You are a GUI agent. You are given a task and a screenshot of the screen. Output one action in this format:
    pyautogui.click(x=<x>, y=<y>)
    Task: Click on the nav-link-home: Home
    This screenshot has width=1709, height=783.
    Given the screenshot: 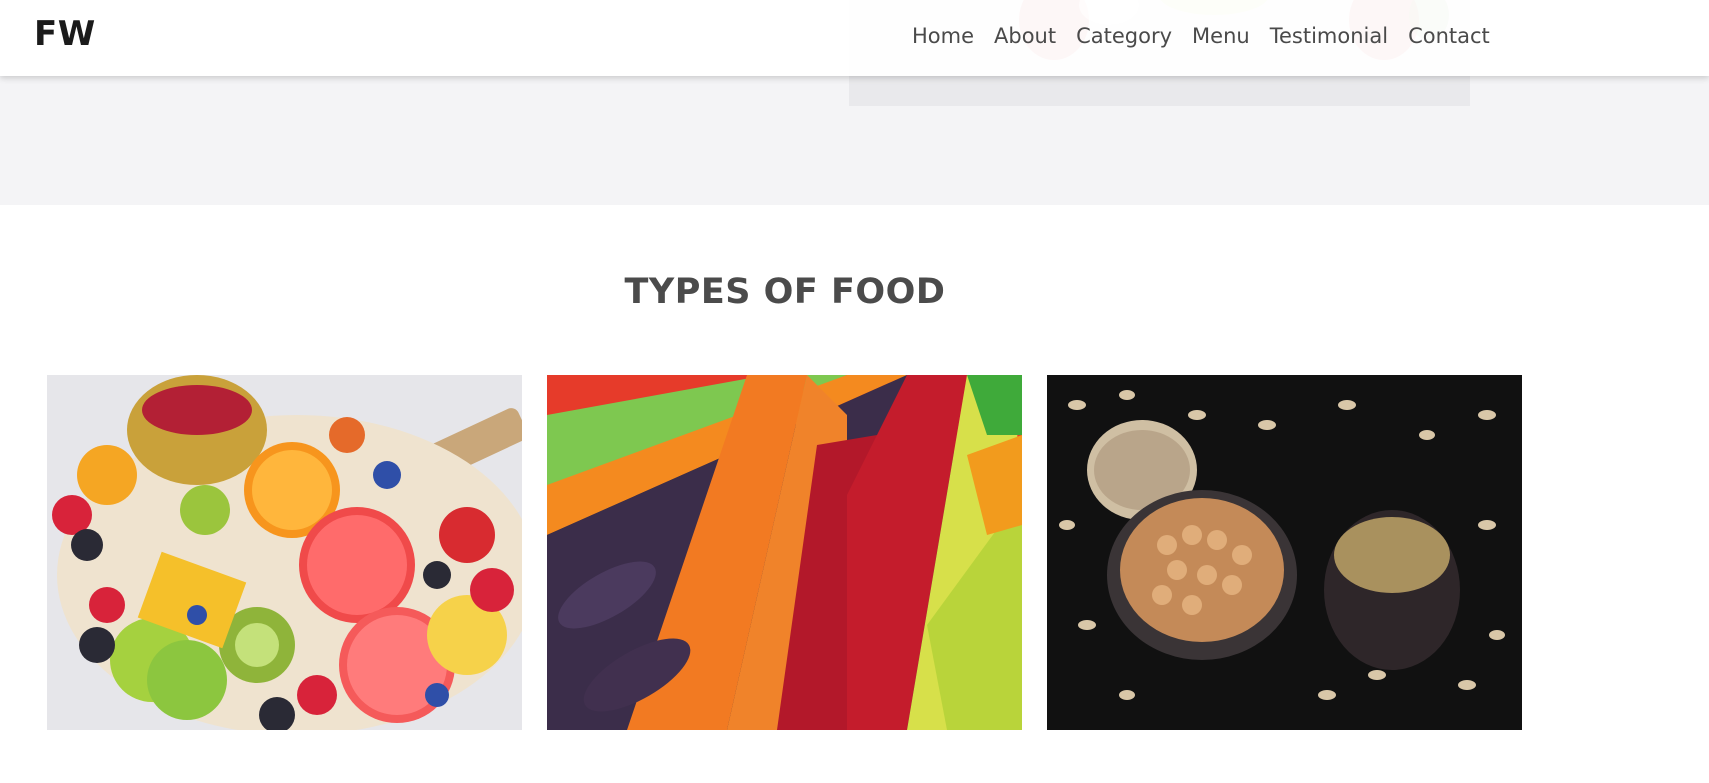 What is the action you would take?
    pyautogui.click(x=943, y=36)
    